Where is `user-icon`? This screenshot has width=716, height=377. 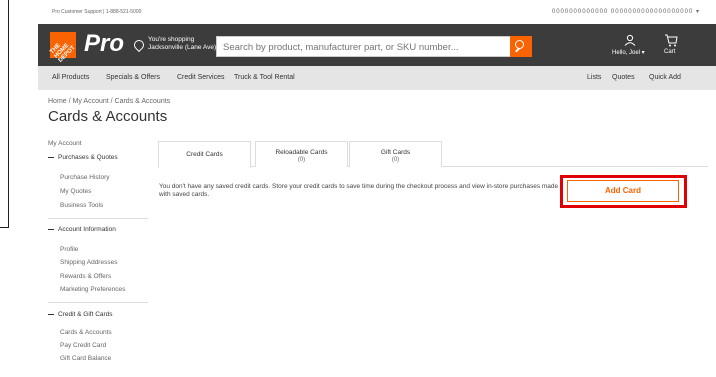 user-icon is located at coordinates (630, 40).